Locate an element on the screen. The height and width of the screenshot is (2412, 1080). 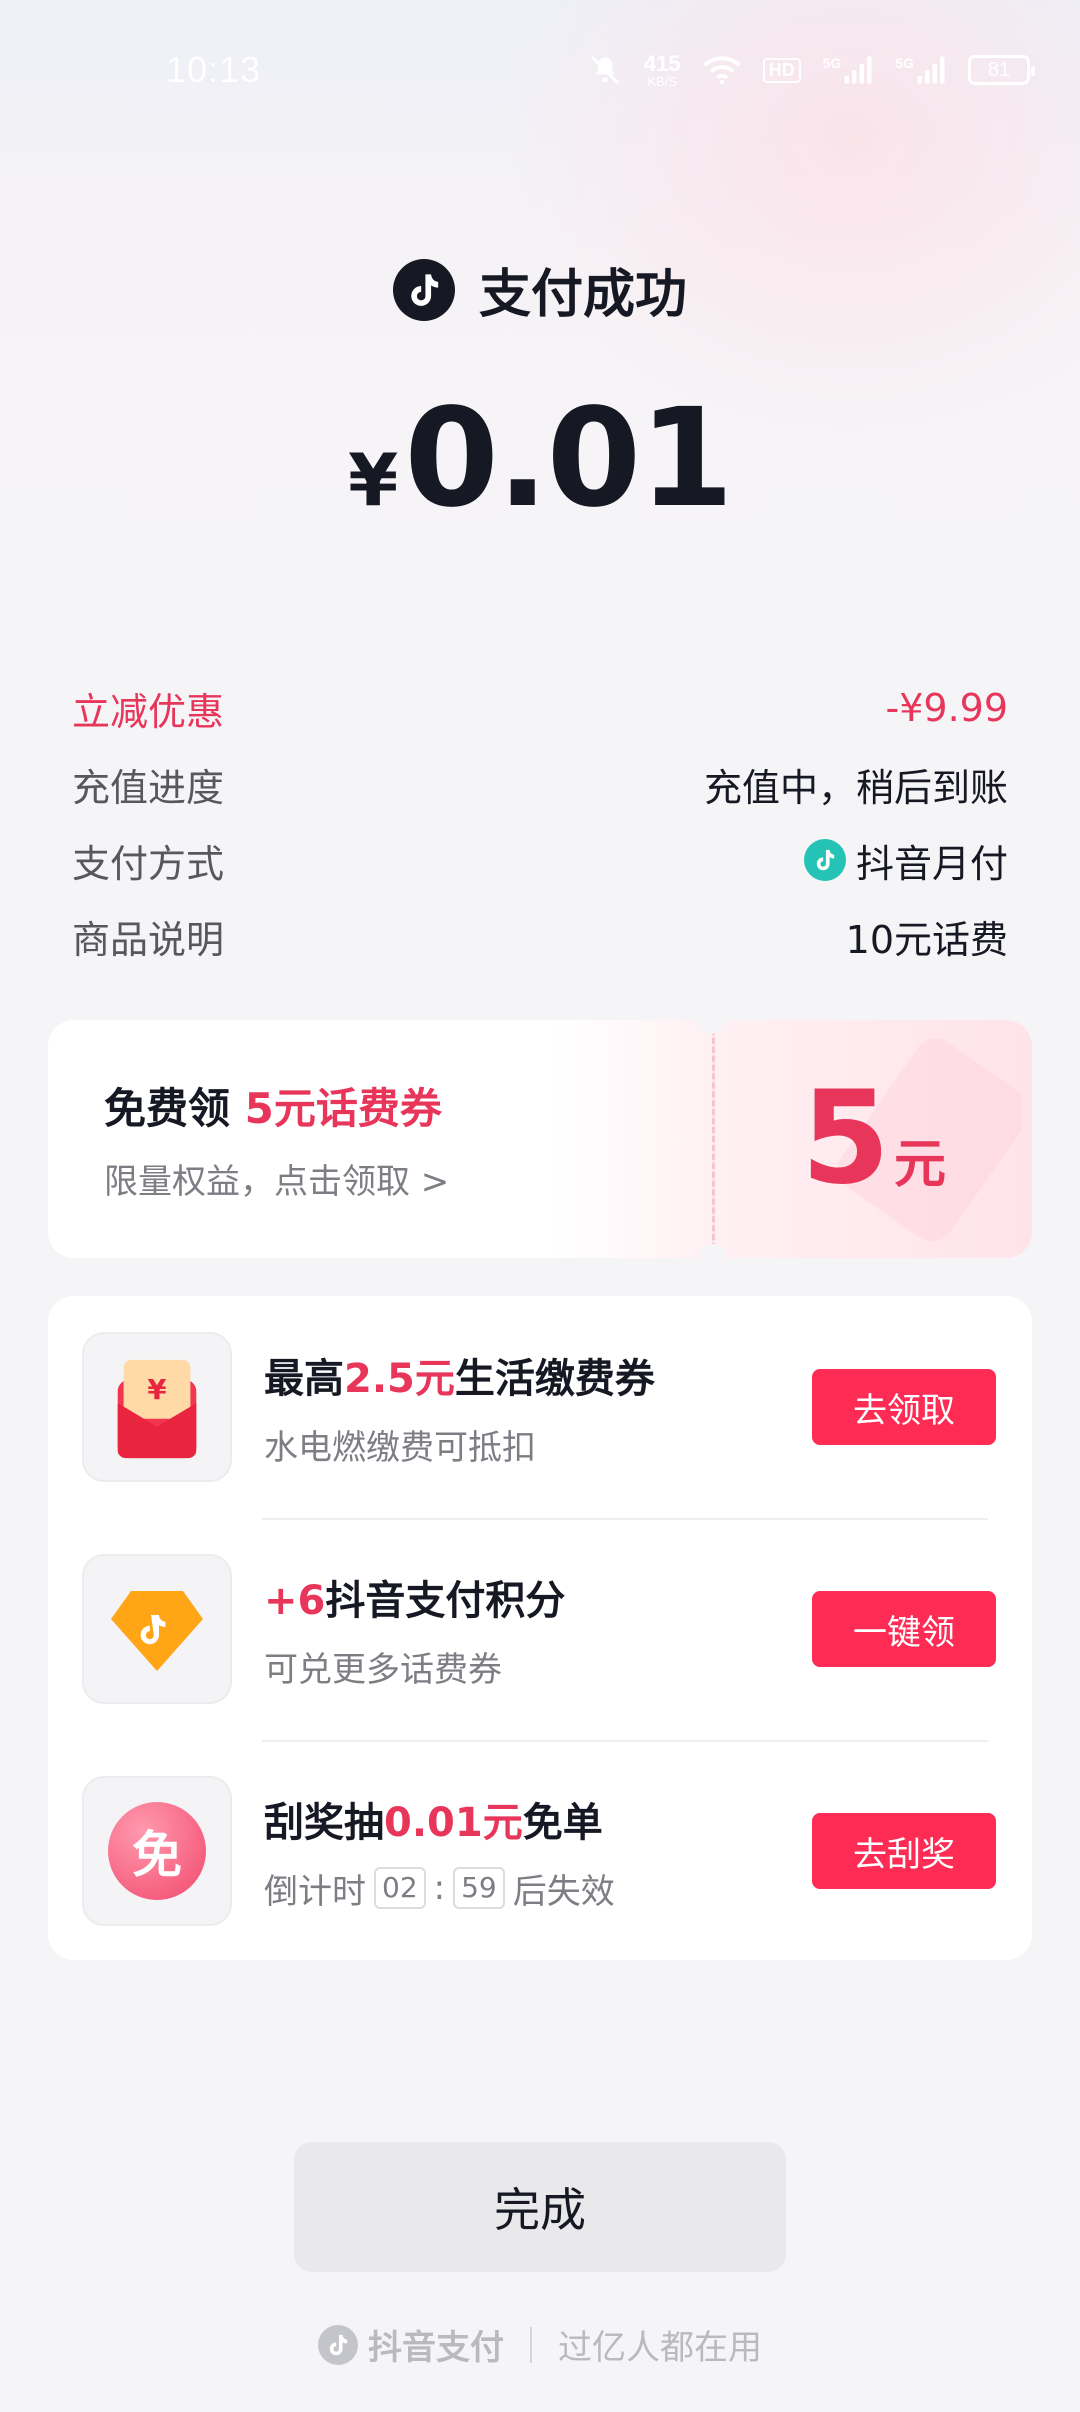
free-badge-icon: 免 is located at coordinates (157, 1851).